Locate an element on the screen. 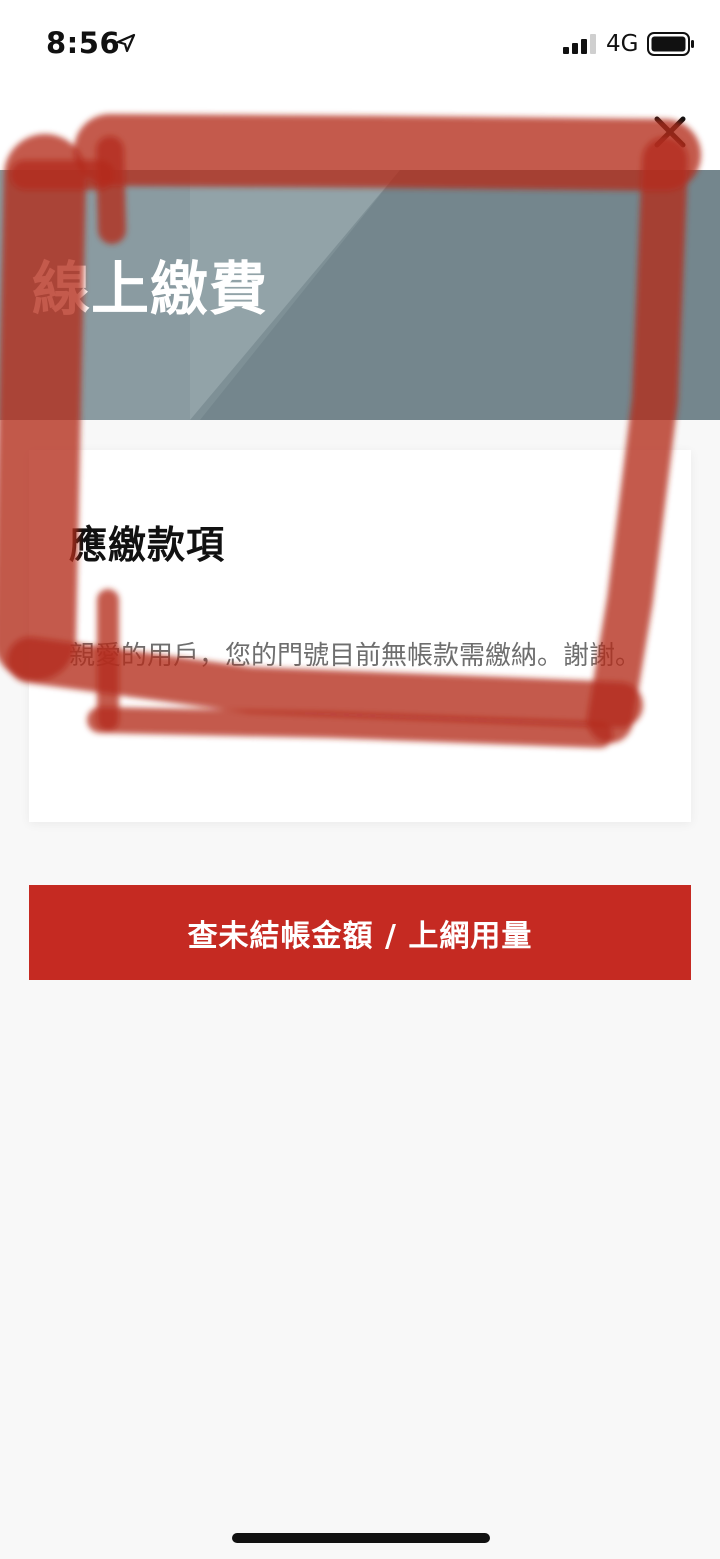 The height and width of the screenshot is (1559, 720). location-arrow-icon is located at coordinates (126, 43).